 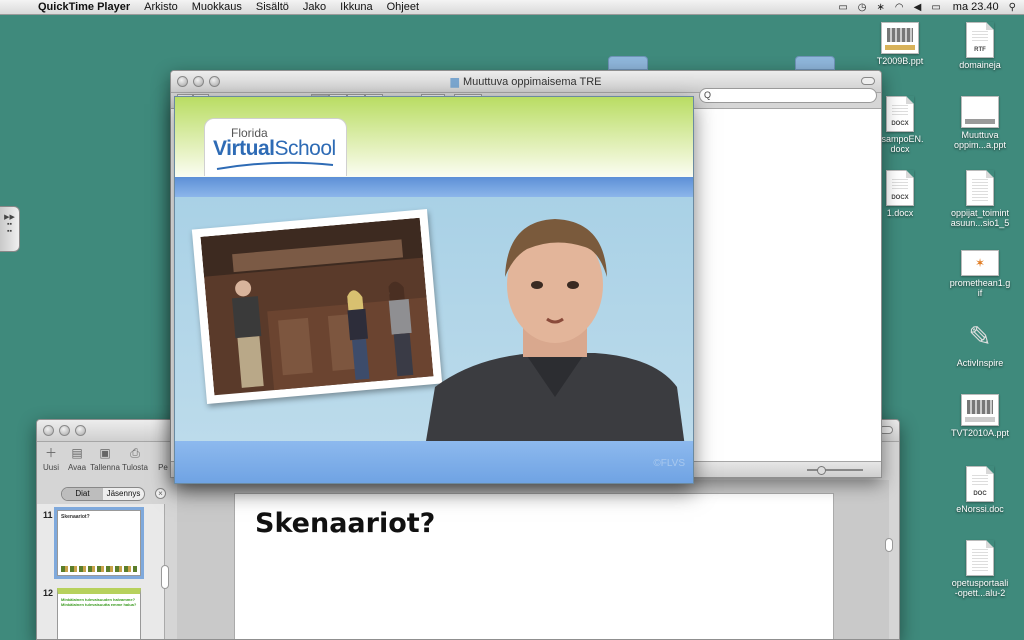 I want to click on desktop-file-promethean: ✶ promethean1.g if, so click(x=980, y=274).